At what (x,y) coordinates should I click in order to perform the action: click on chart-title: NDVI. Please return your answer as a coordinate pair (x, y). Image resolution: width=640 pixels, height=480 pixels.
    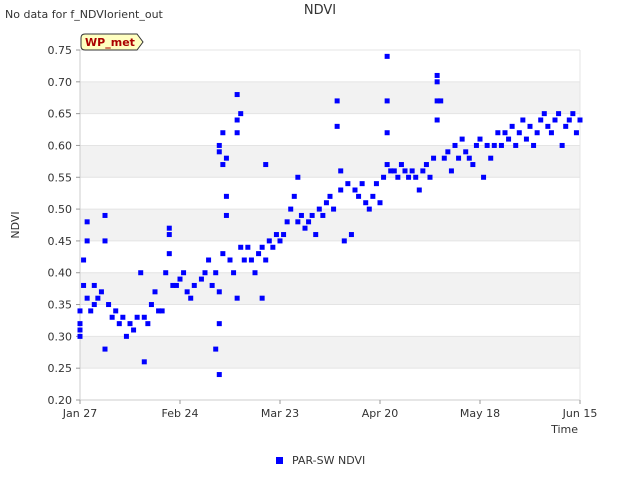
    Looking at the image, I should click on (320, 10).